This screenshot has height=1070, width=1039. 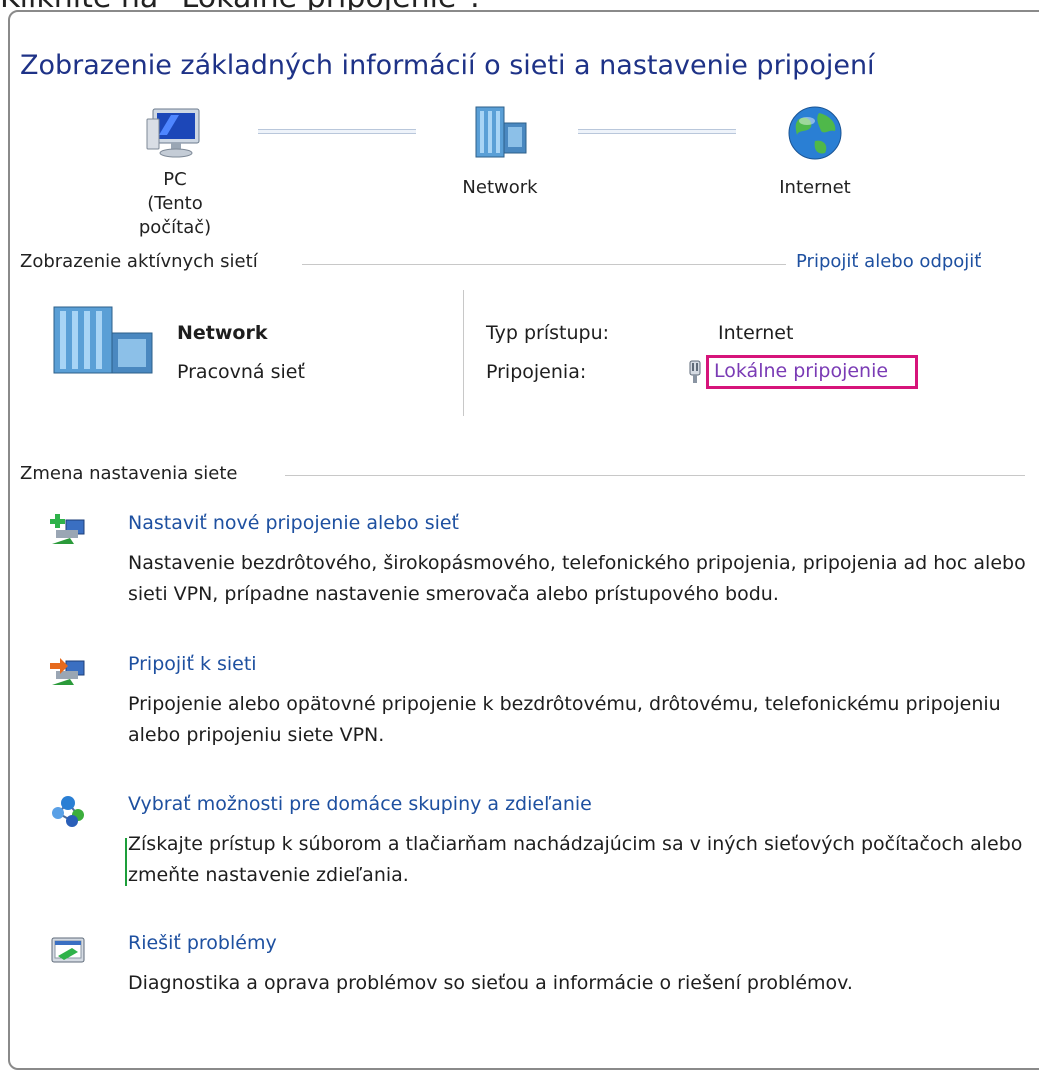 What do you see at coordinates (222, 333) in the screenshot?
I see `network-name: Network` at bounding box center [222, 333].